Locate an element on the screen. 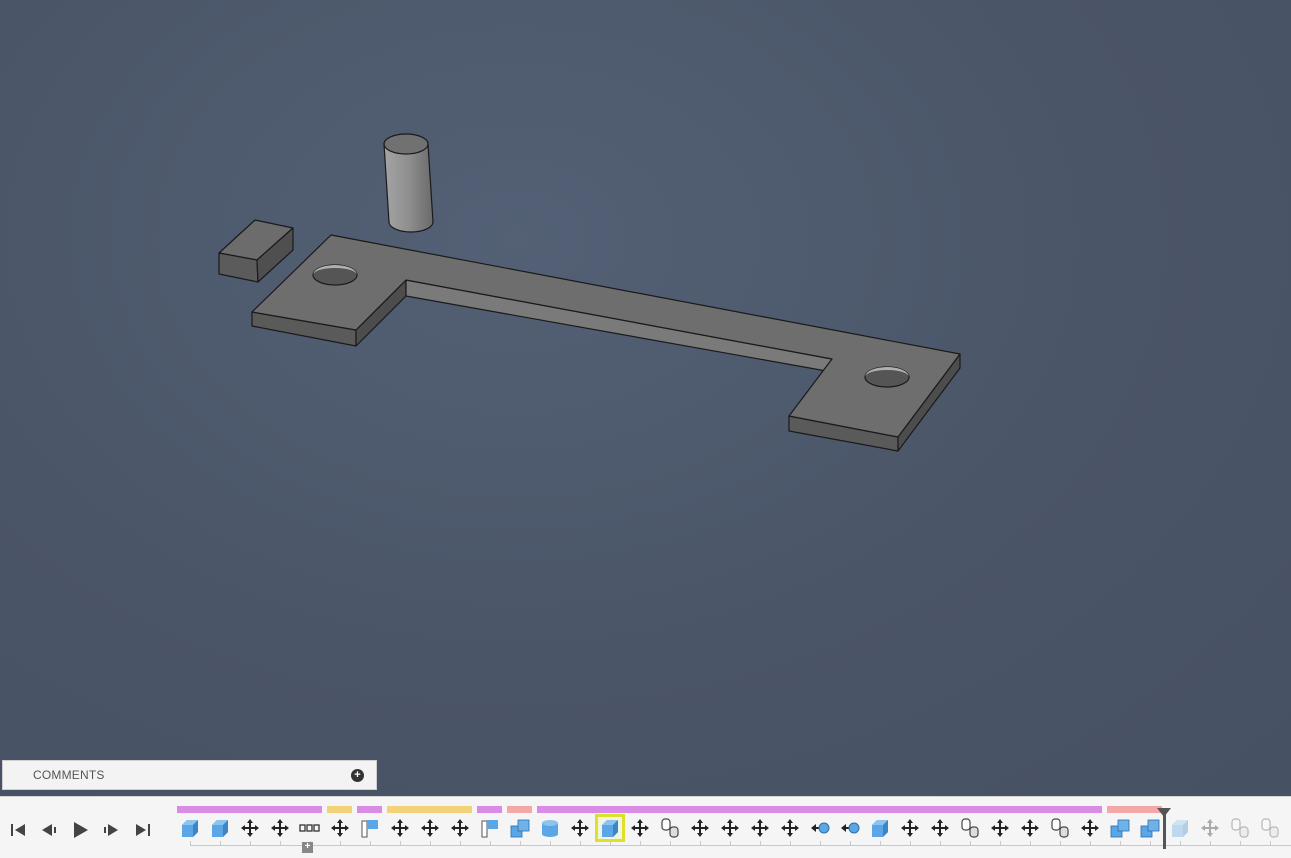 Image resolution: width=1291 pixels, height=858 pixels. play-icon is located at coordinates (80, 830).